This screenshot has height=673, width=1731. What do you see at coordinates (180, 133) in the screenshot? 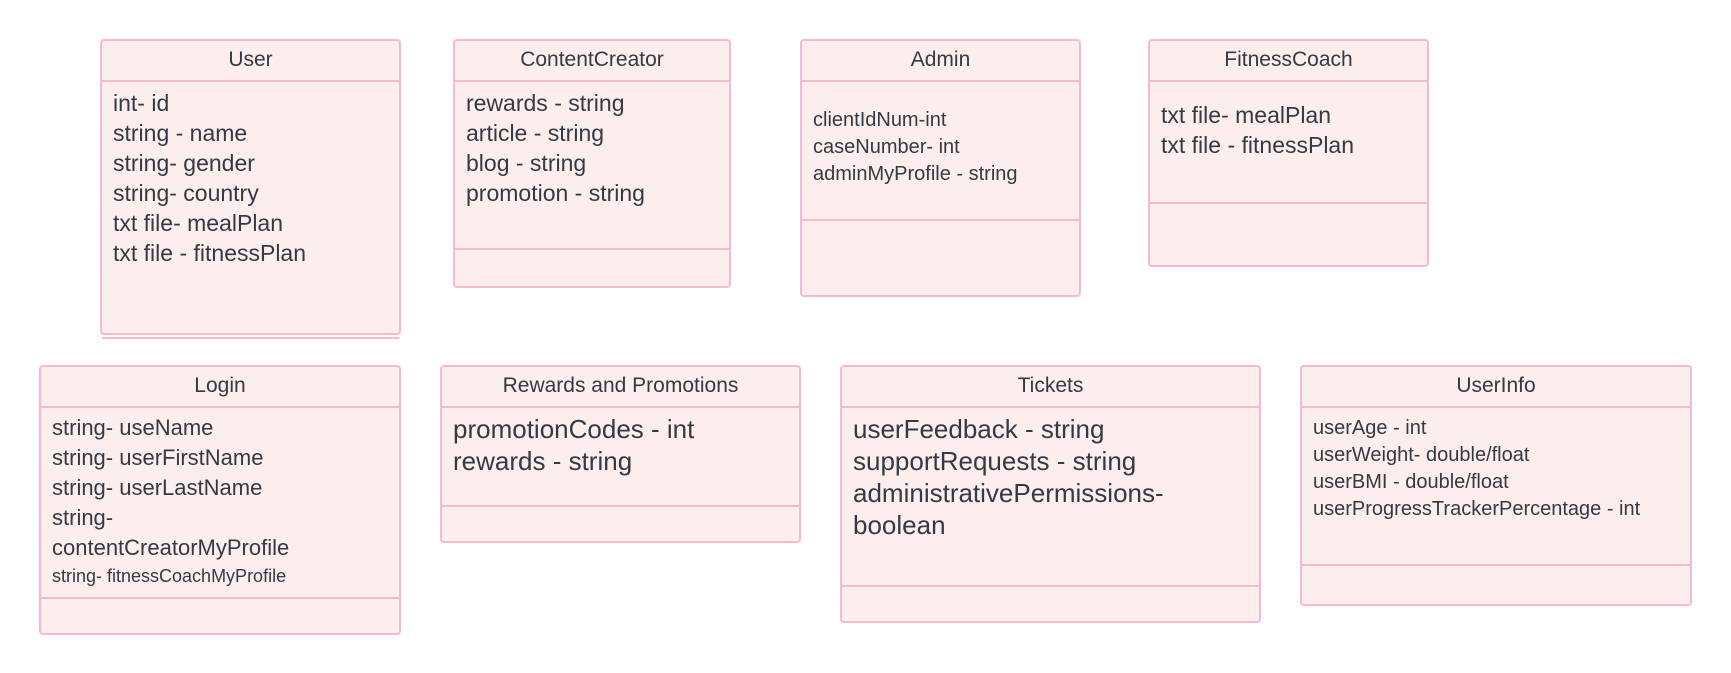
I see `attribute: string - name` at bounding box center [180, 133].